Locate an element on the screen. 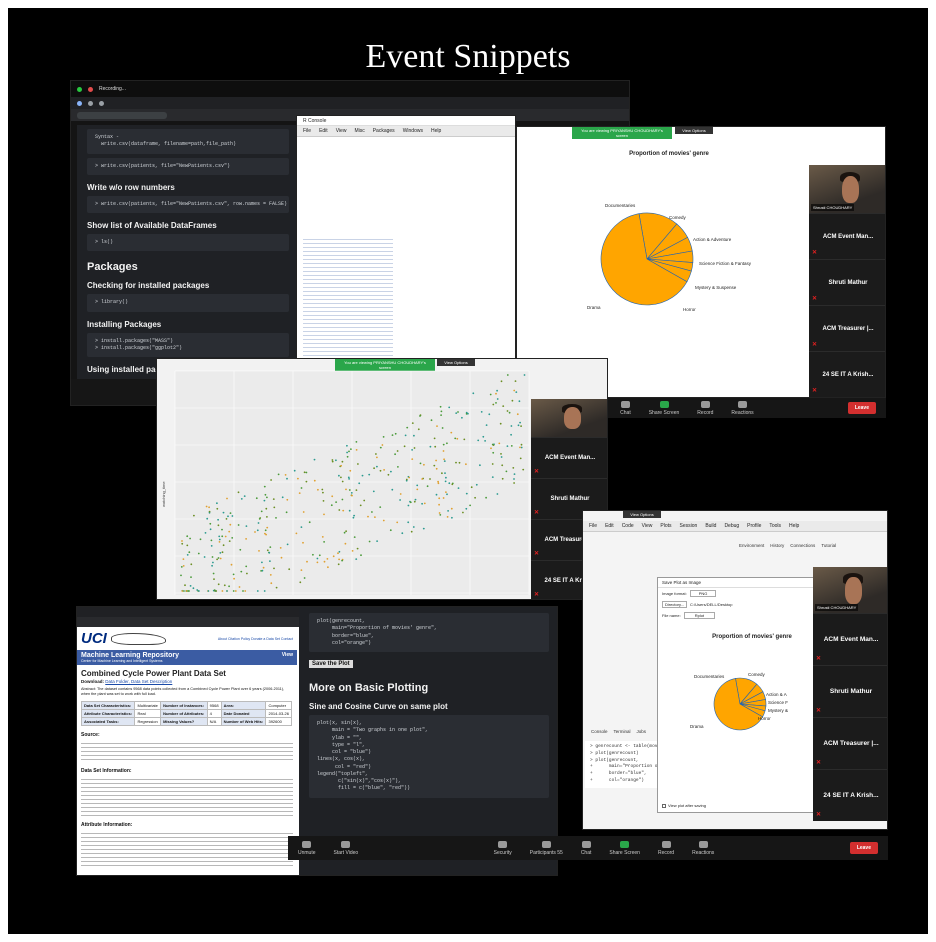 Image resolution: width=936 pixels, height=942 pixels. dataset-title: Combined Cycle Power Plant Data Set is located at coordinates (153, 673).